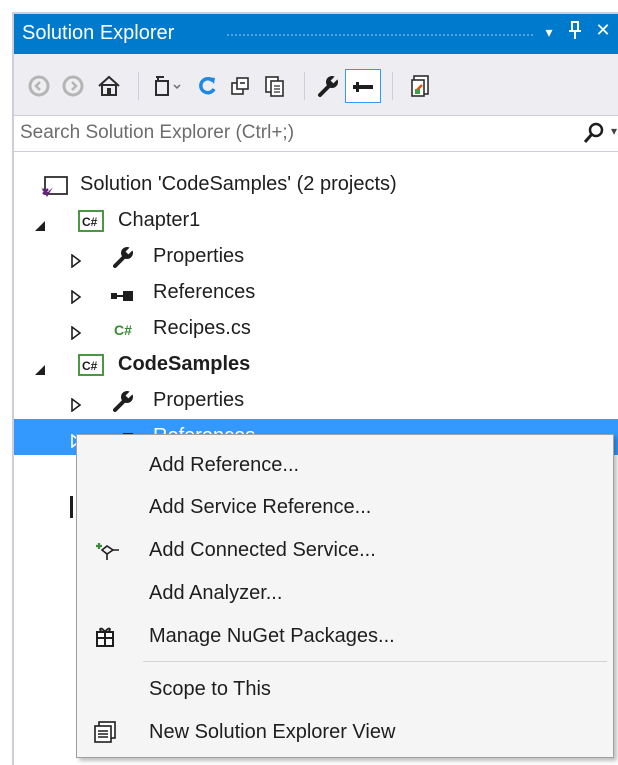  Describe the element at coordinates (614, 131) in the screenshot. I see `search-options-icon: ▾` at that location.